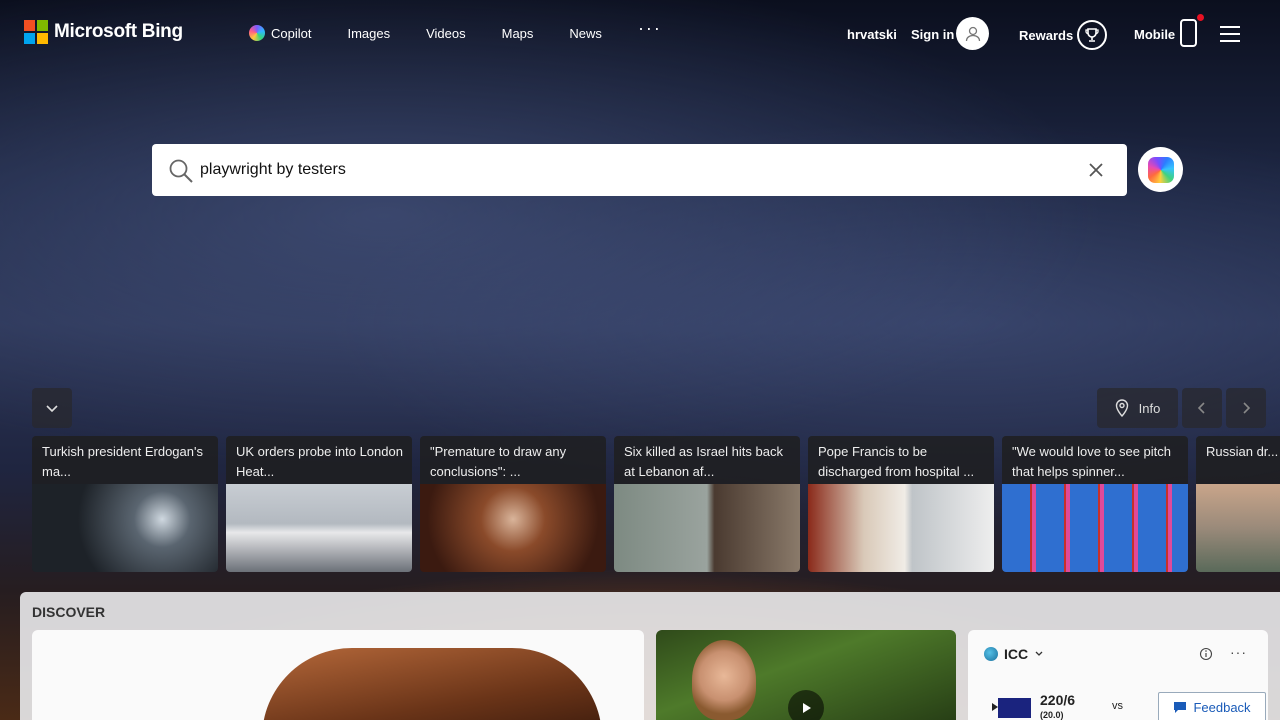  Describe the element at coordinates (473, 29) in the screenshot. I see `top-nav: Copilot Images Videos Maps News ···` at that location.